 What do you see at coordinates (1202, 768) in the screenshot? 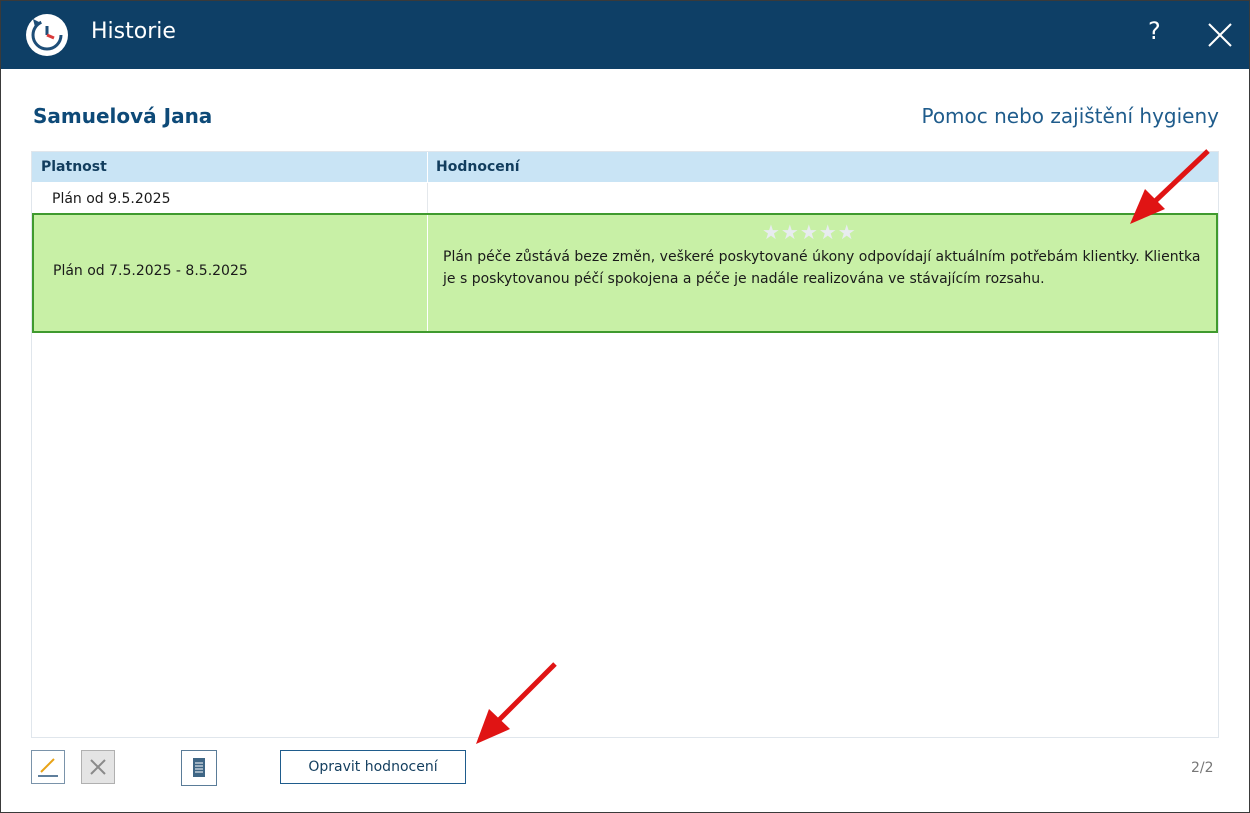
I see `page-counter: 2/2` at bounding box center [1202, 768].